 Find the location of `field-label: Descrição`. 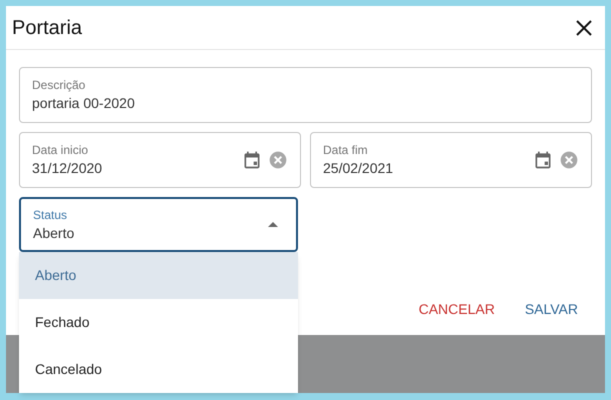

field-label: Descrição is located at coordinates (59, 85).